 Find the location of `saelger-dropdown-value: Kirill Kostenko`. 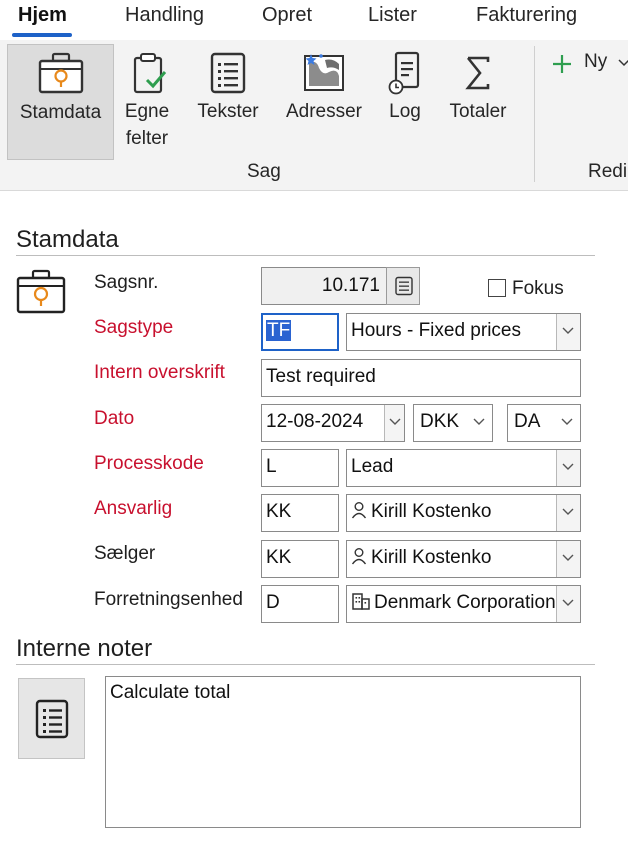

saelger-dropdown-value: Kirill Kostenko is located at coordinates (431, 557).